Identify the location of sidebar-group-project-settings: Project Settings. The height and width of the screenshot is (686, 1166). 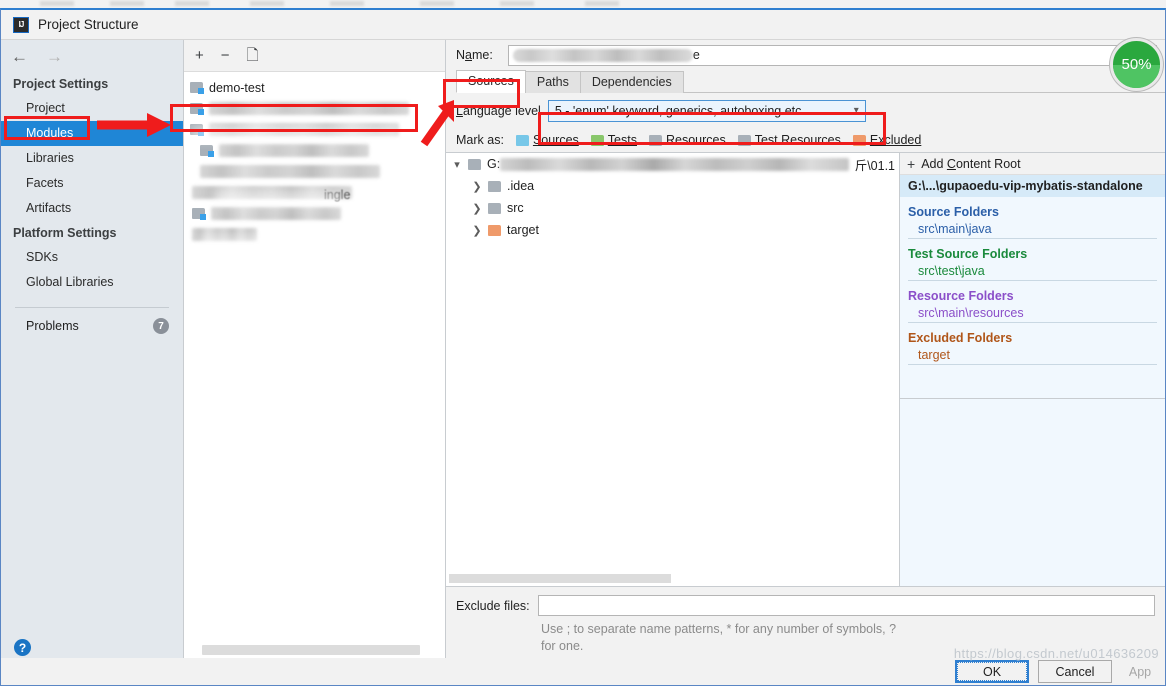
(61, 84).